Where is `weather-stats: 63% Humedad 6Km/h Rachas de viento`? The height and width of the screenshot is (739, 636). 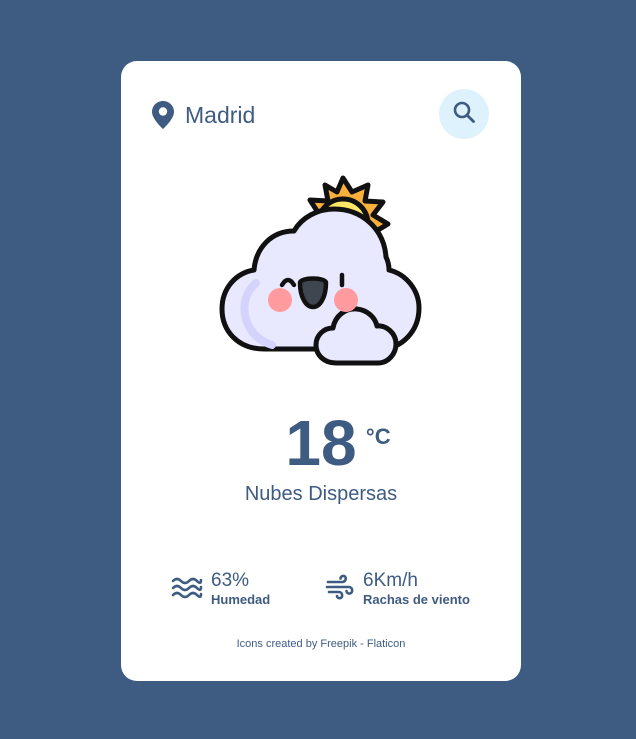 weather-stats: 63% Humedad 6Km/h Rachas de viento is located at coordinates (331, 589).